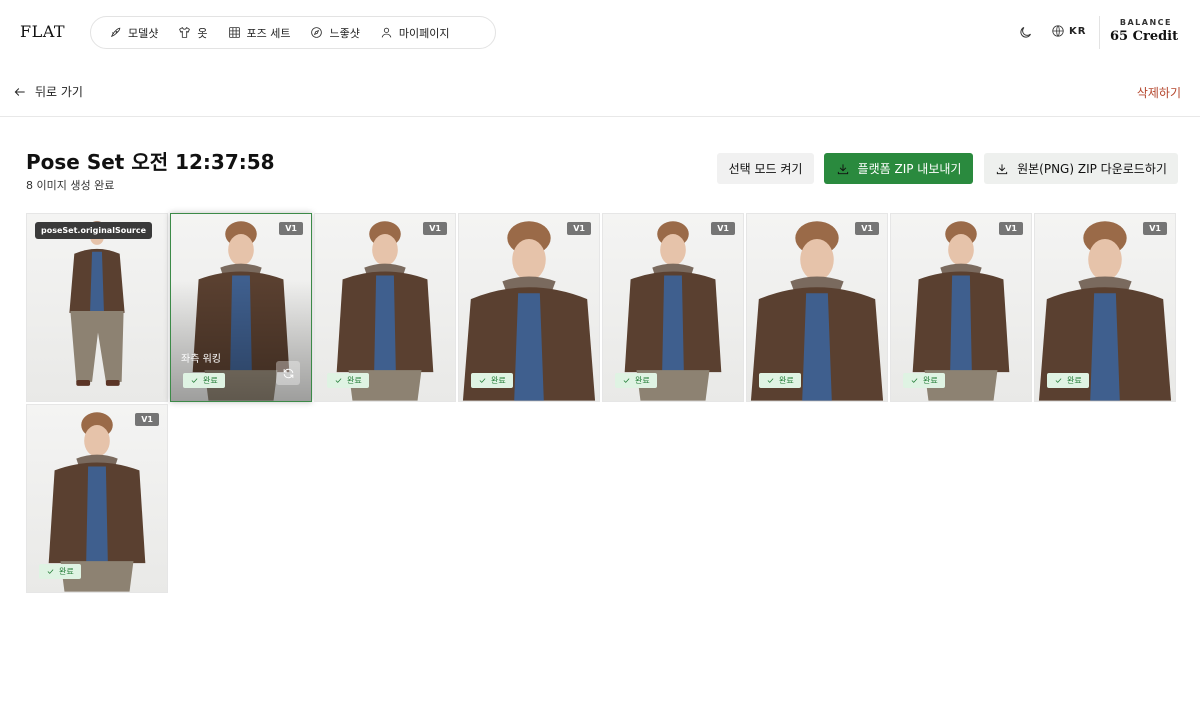 Image resolution: width=1200 pixels, height=719 pixels. I want to click on user-icon, so click(386, 32).